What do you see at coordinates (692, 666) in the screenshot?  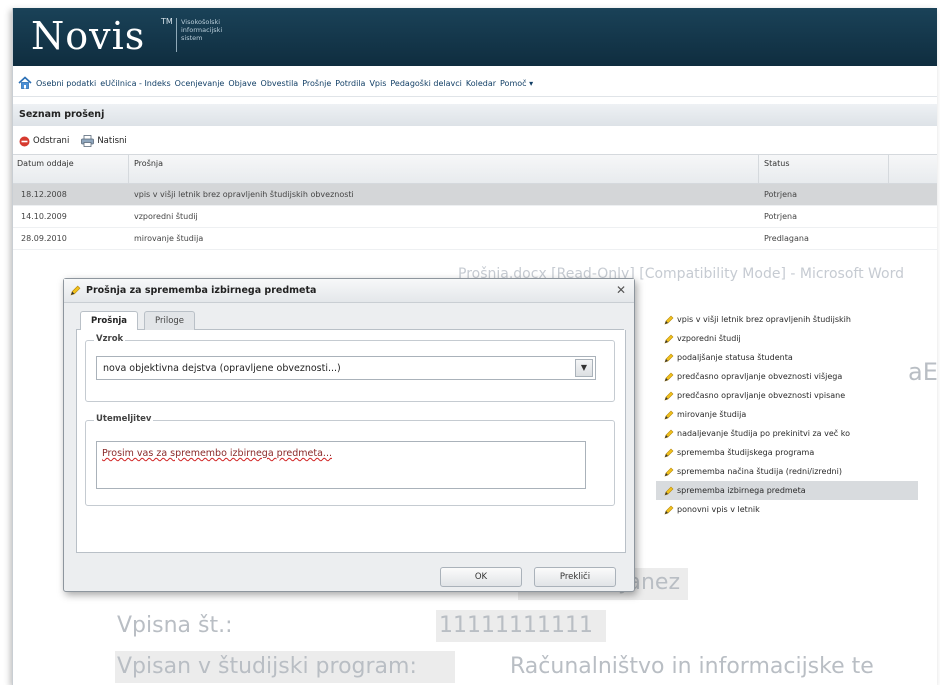 I see `doc-program-value: Računalništvo in informacijske te` at bounding box center [692, 666].